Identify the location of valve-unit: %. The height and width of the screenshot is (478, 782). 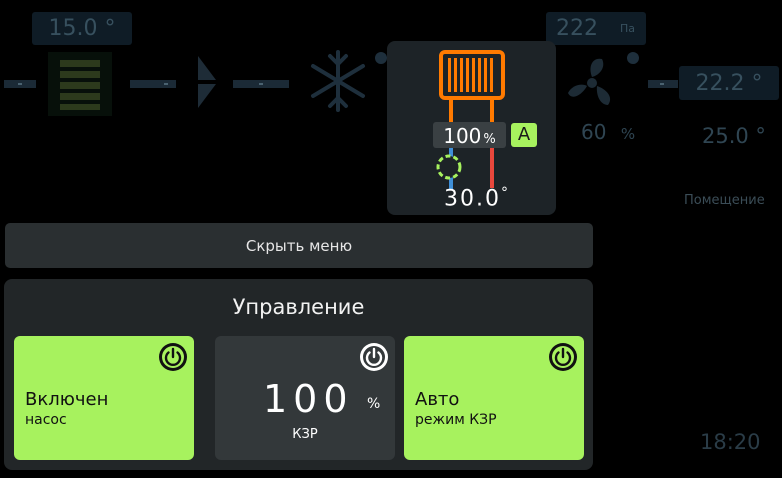
(374, 404).